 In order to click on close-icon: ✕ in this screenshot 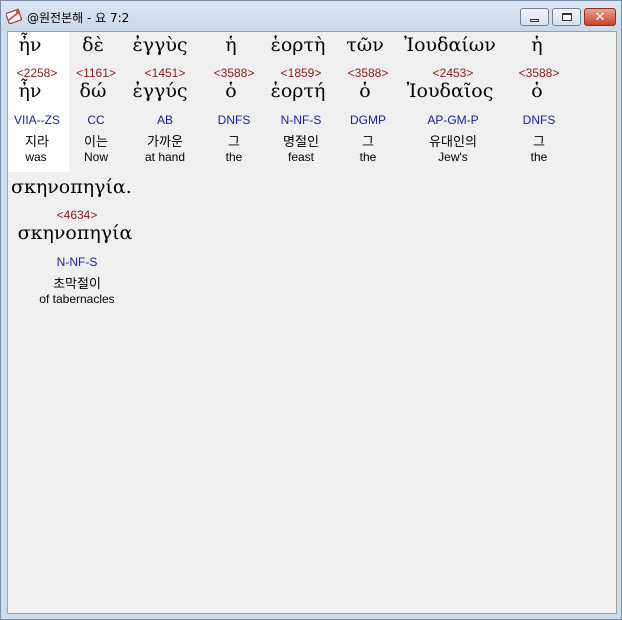, I will do `click(600, 17)`.